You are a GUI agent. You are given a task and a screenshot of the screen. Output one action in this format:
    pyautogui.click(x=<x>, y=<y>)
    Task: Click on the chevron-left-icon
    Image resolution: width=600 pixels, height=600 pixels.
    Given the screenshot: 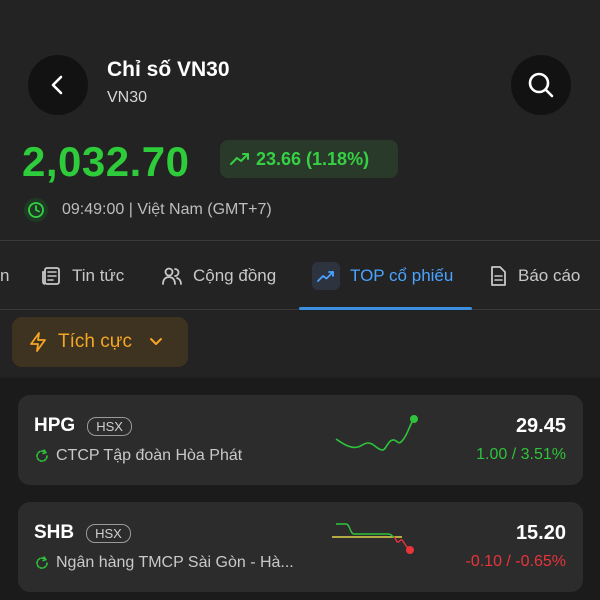 What is the action you would take?
    pyautogui.click(x=57, y=85)
    